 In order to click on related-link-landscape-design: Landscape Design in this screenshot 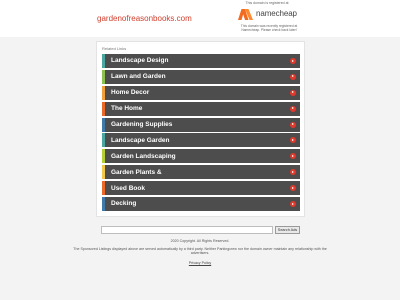, I will do `click(201, 61)`.